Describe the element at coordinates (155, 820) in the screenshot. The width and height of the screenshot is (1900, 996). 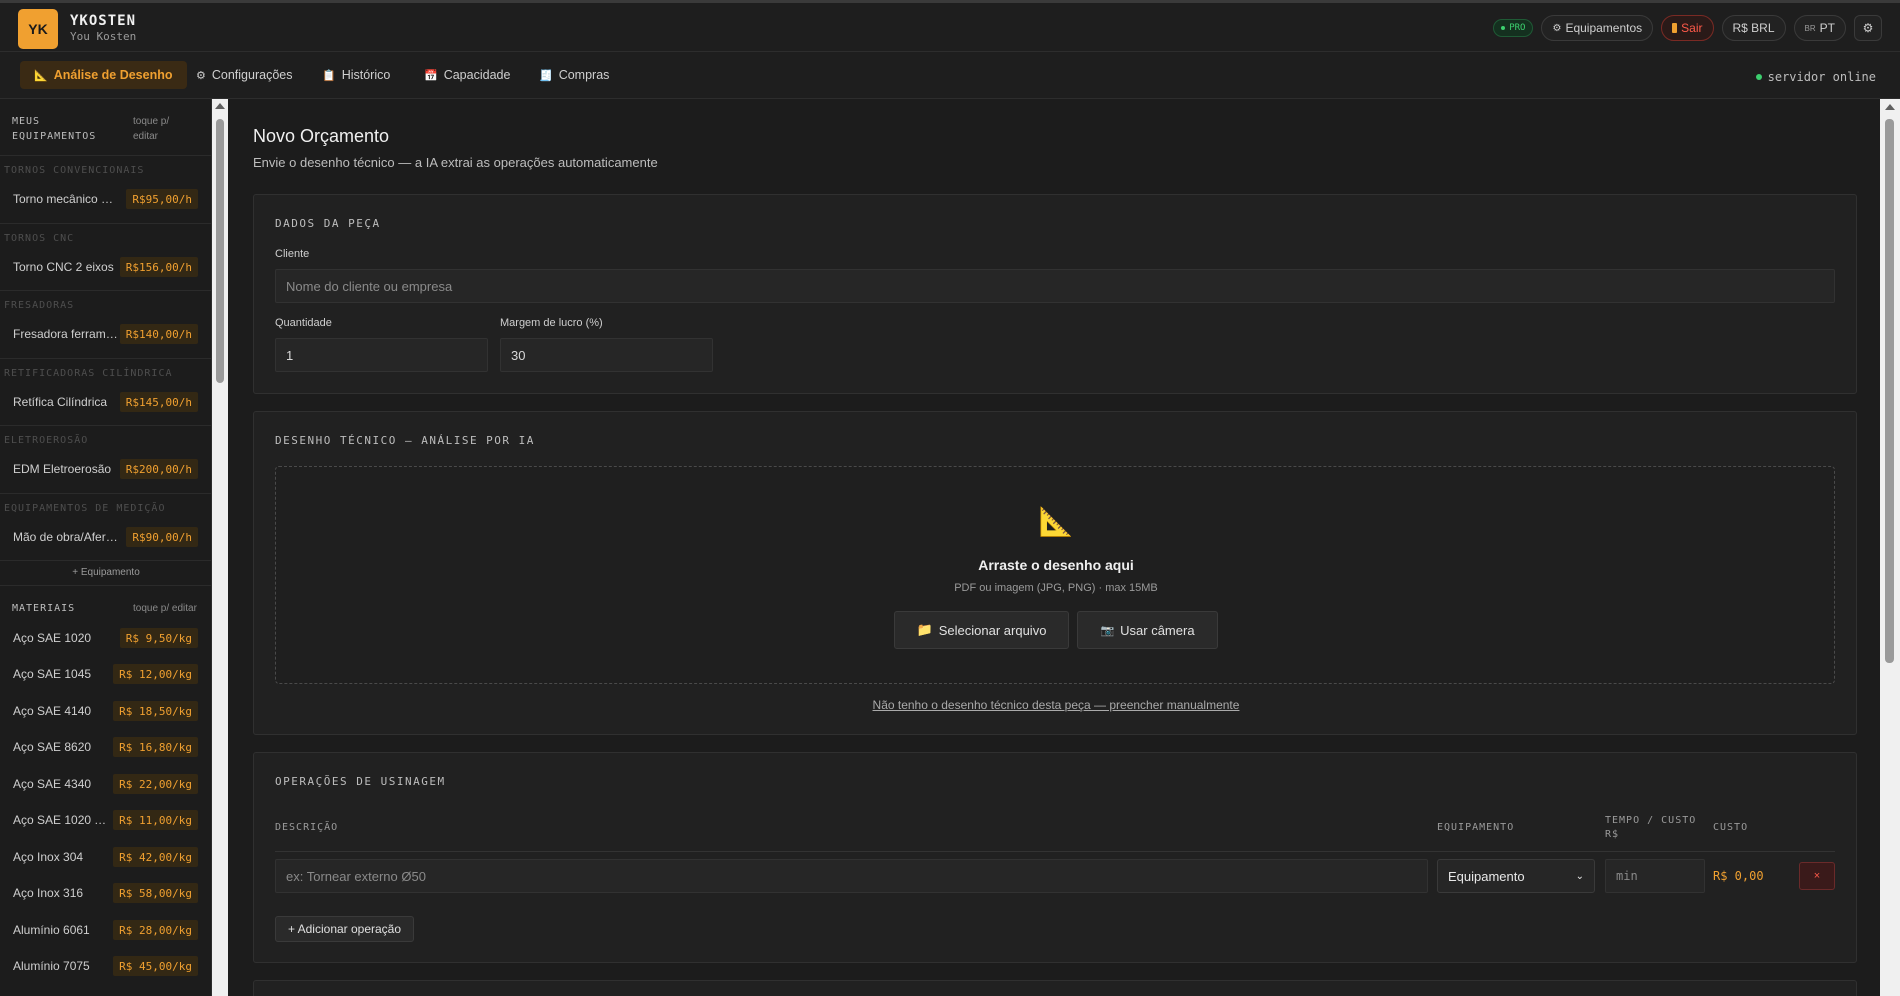
I see `material-price: R$ 11,00/kg` at that location.